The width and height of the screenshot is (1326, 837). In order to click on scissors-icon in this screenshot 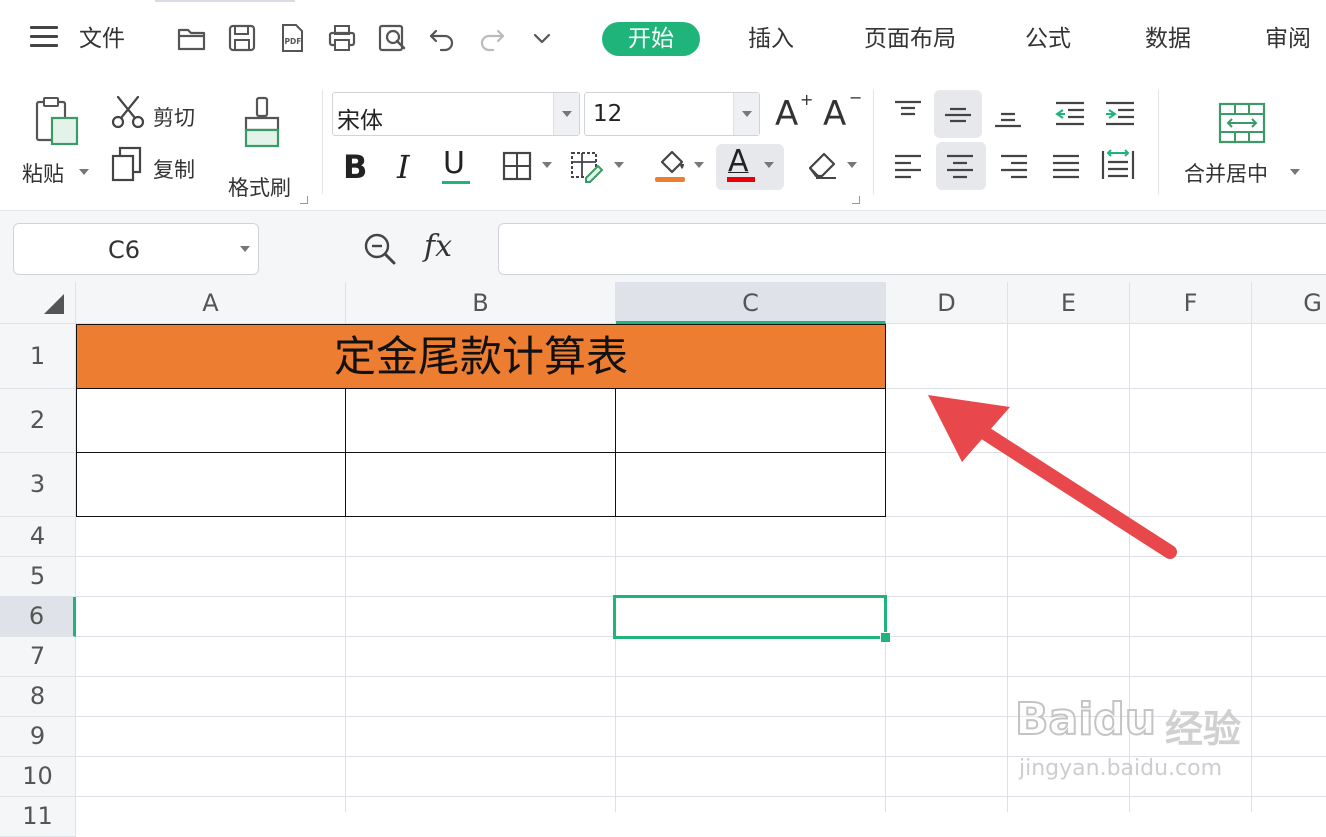, I will do `click(128, 112)`.